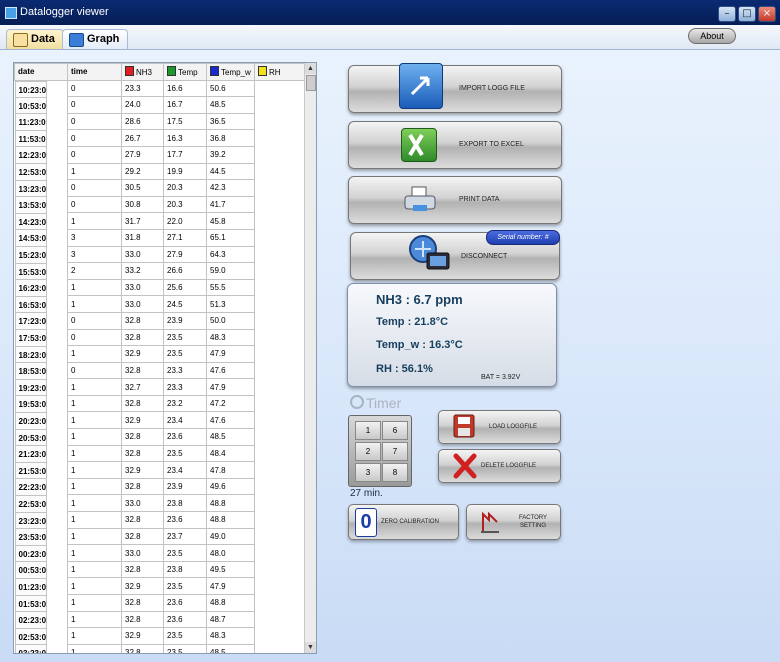  Describe the element at coordinates (230, 486) in the screenshot. I see `table-cell: 49.6` at that location.